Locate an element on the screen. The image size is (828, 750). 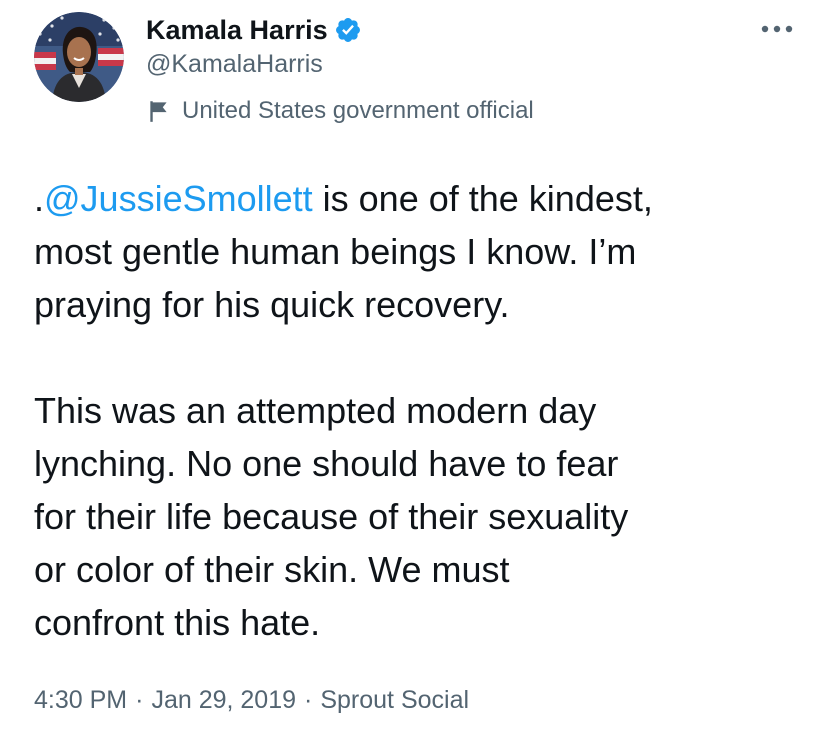
verified-badge-icon is located at coordinates (348, 30).